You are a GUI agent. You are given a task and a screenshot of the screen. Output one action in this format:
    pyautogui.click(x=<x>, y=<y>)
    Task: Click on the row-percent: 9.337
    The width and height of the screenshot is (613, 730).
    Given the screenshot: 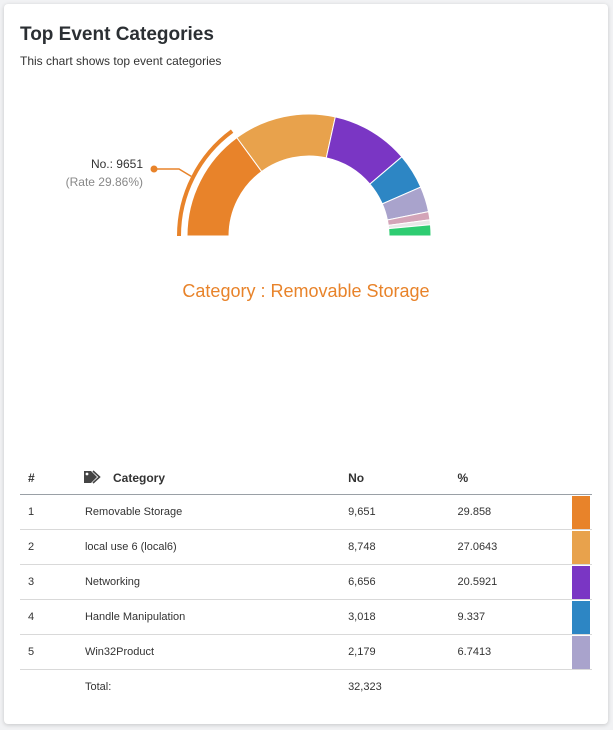 What is the action you would take?
    pyautogui.click(x=515, y=617)
    